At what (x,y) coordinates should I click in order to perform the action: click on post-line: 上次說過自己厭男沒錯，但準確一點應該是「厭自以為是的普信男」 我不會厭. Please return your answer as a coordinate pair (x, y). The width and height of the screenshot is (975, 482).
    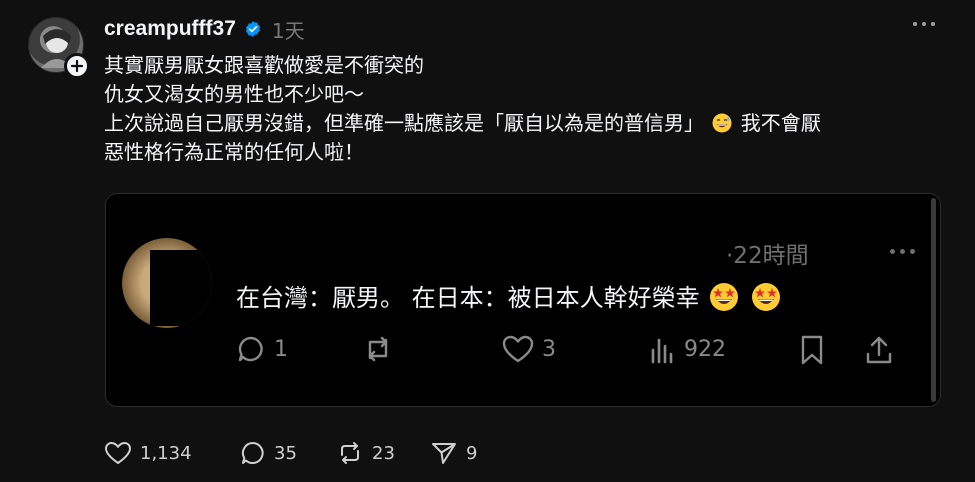
    Looking at the image, I should click on (524, 123).